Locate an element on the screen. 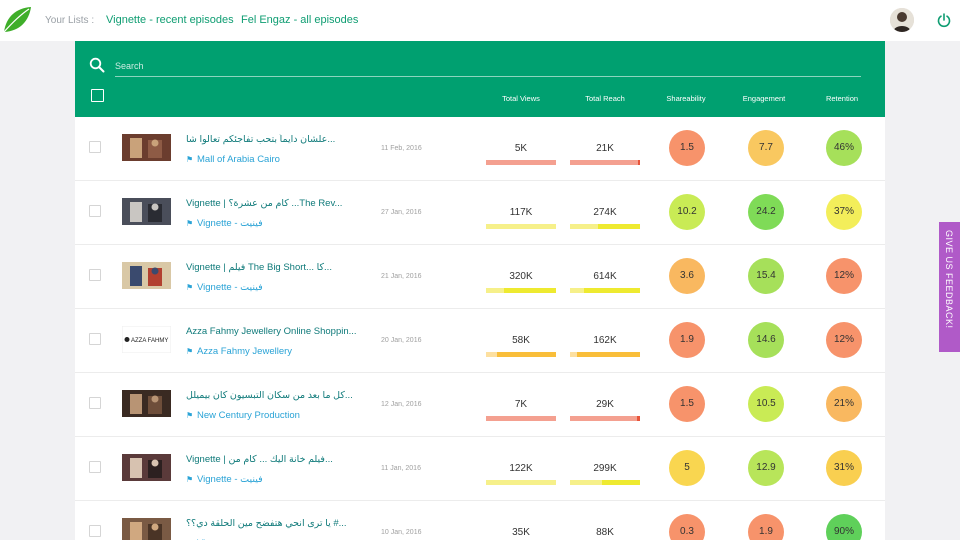 The image size is (960, 540). column-header-total-views: Total Views is located at coordinates (521, 98).